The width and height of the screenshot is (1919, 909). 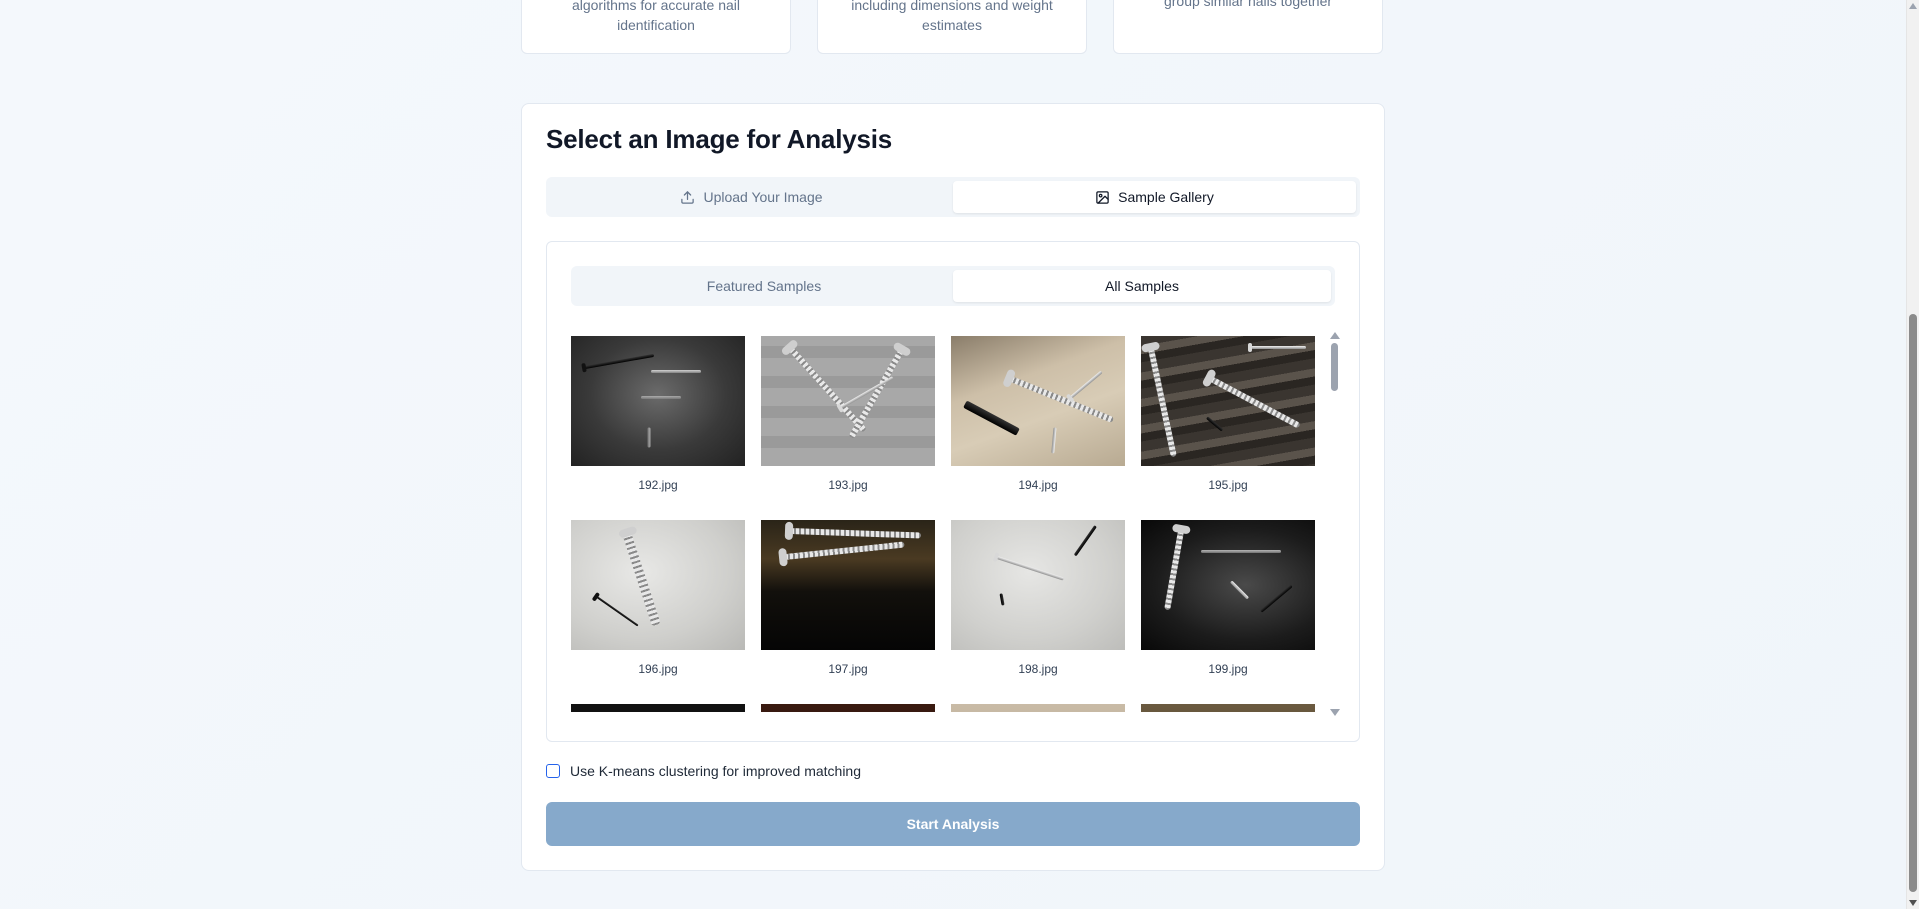 What do you see at coordinates (1228, 669) in the screenshot?
I see `sample-filename: 199.jpg` at bounding box center [1228, 669].